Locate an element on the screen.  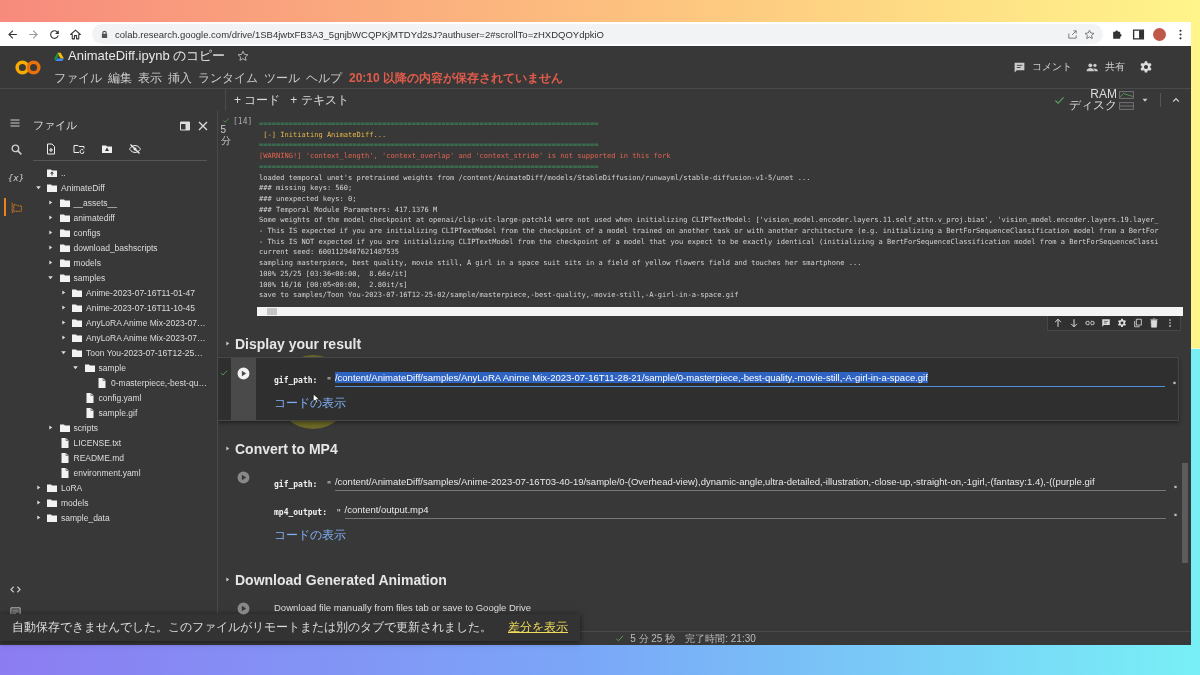
menu-item: ランタイム is located at coordinates (228, 78).